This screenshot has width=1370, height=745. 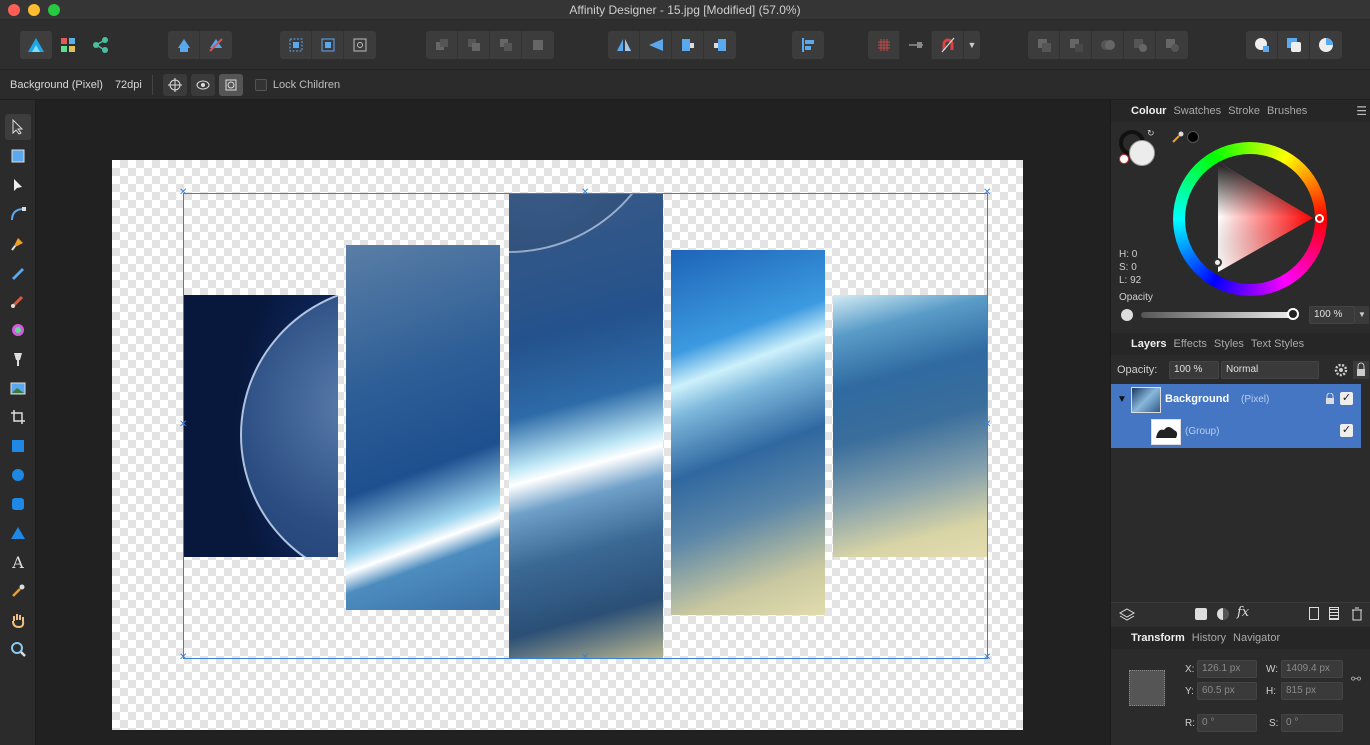 I want to click on opacity-field: 100 %, so click(x=1332, y=315).